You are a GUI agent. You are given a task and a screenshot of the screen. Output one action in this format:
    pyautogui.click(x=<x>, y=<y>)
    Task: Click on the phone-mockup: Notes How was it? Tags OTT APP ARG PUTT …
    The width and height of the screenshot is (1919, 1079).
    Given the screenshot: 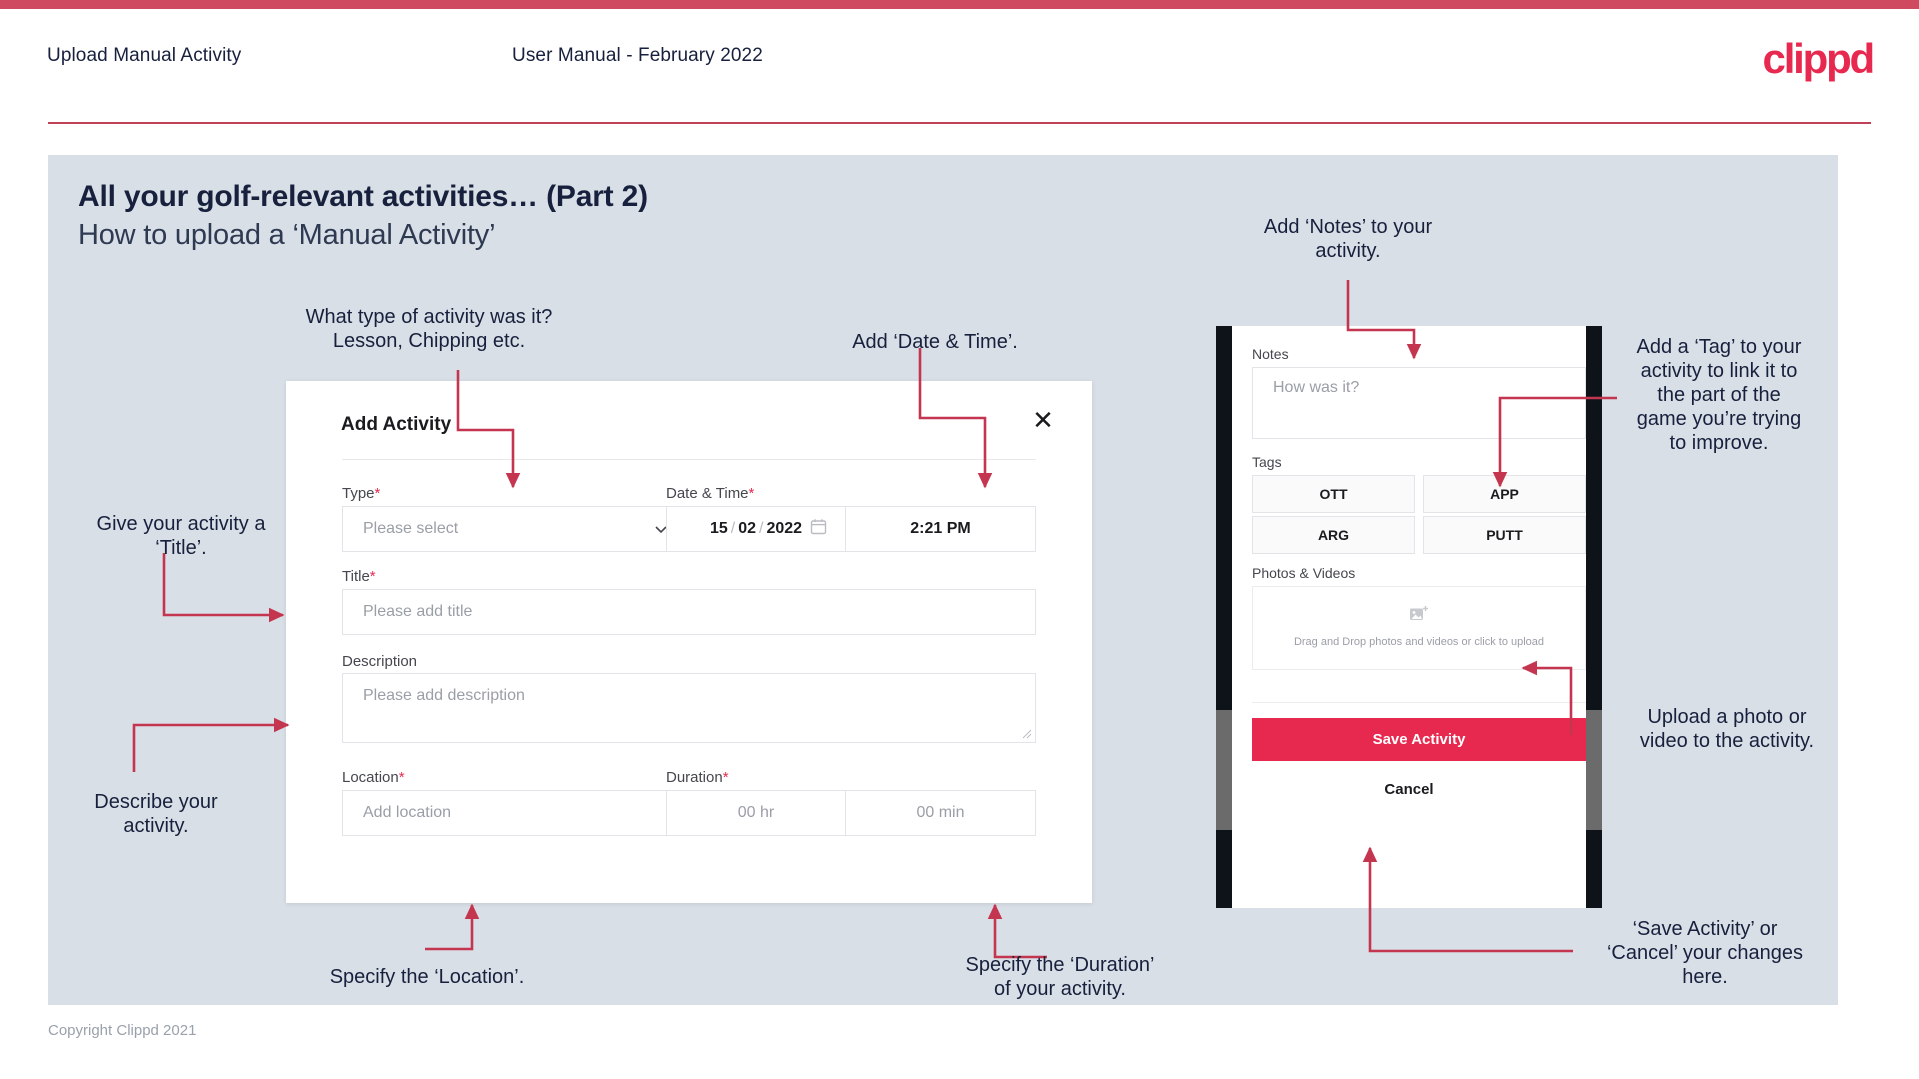 What is the action you would take?
    pyautogui.click(x=1409, y=617)
    